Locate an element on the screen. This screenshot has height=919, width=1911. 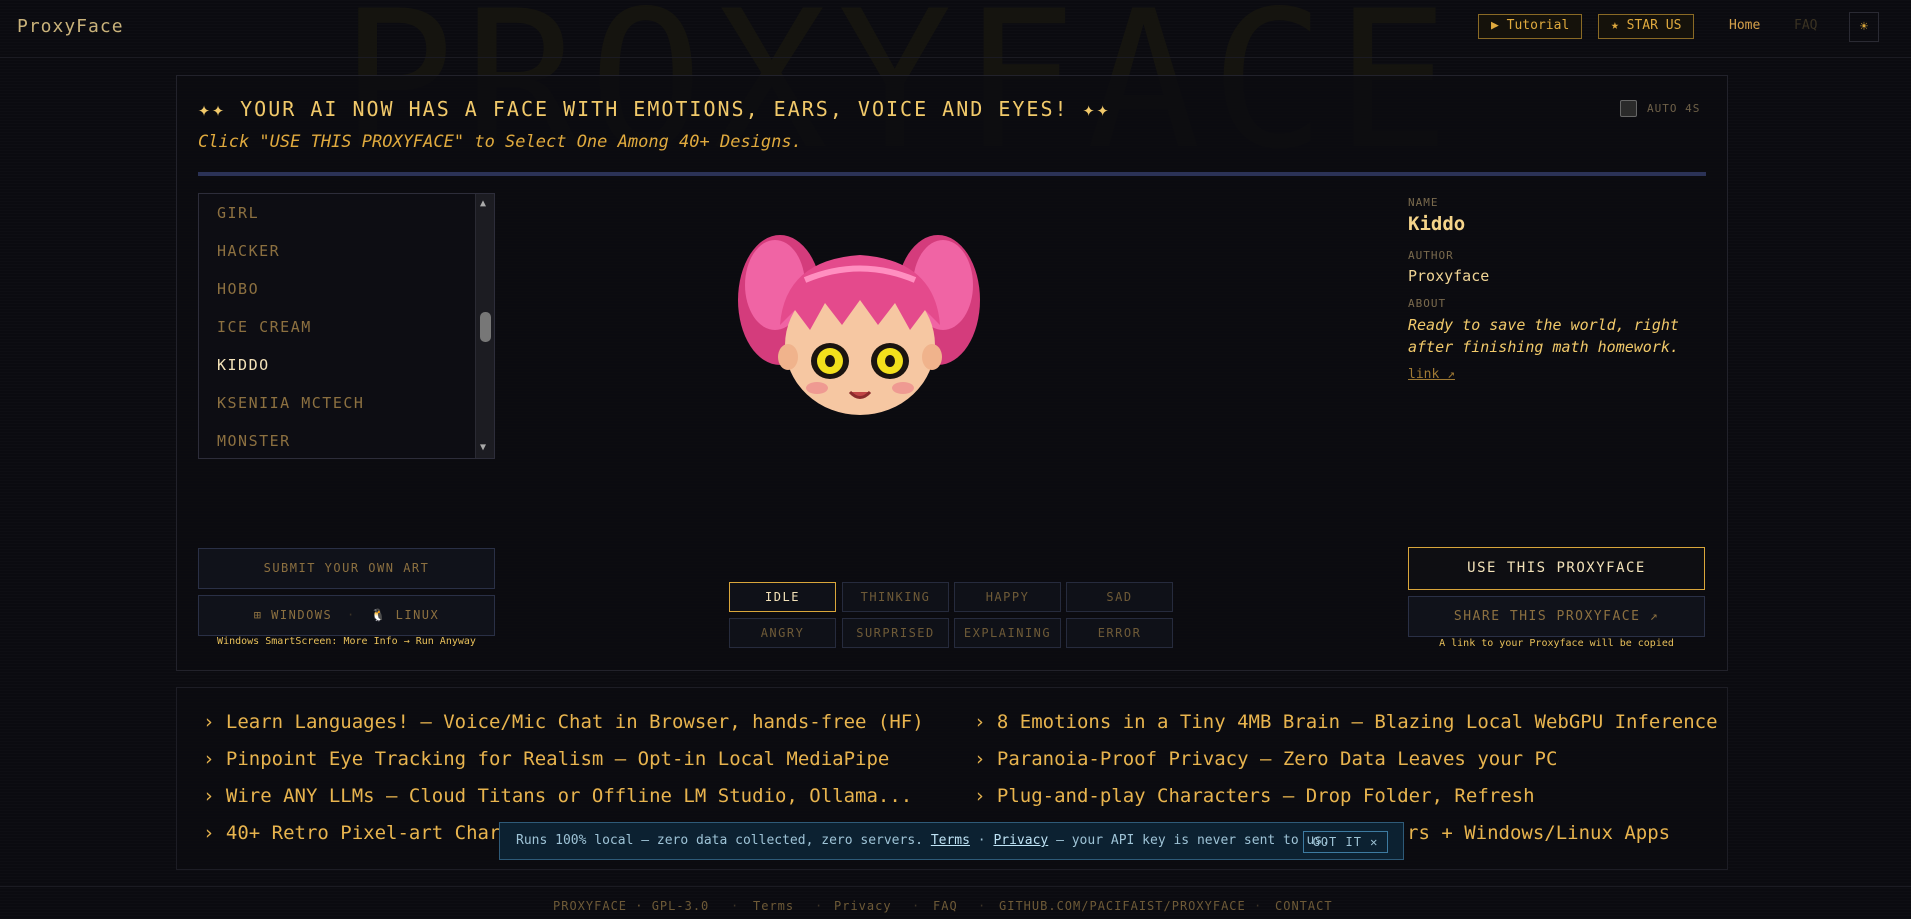
list-scrollbar: ▲ ▼ is located at coordinates (484, 326).